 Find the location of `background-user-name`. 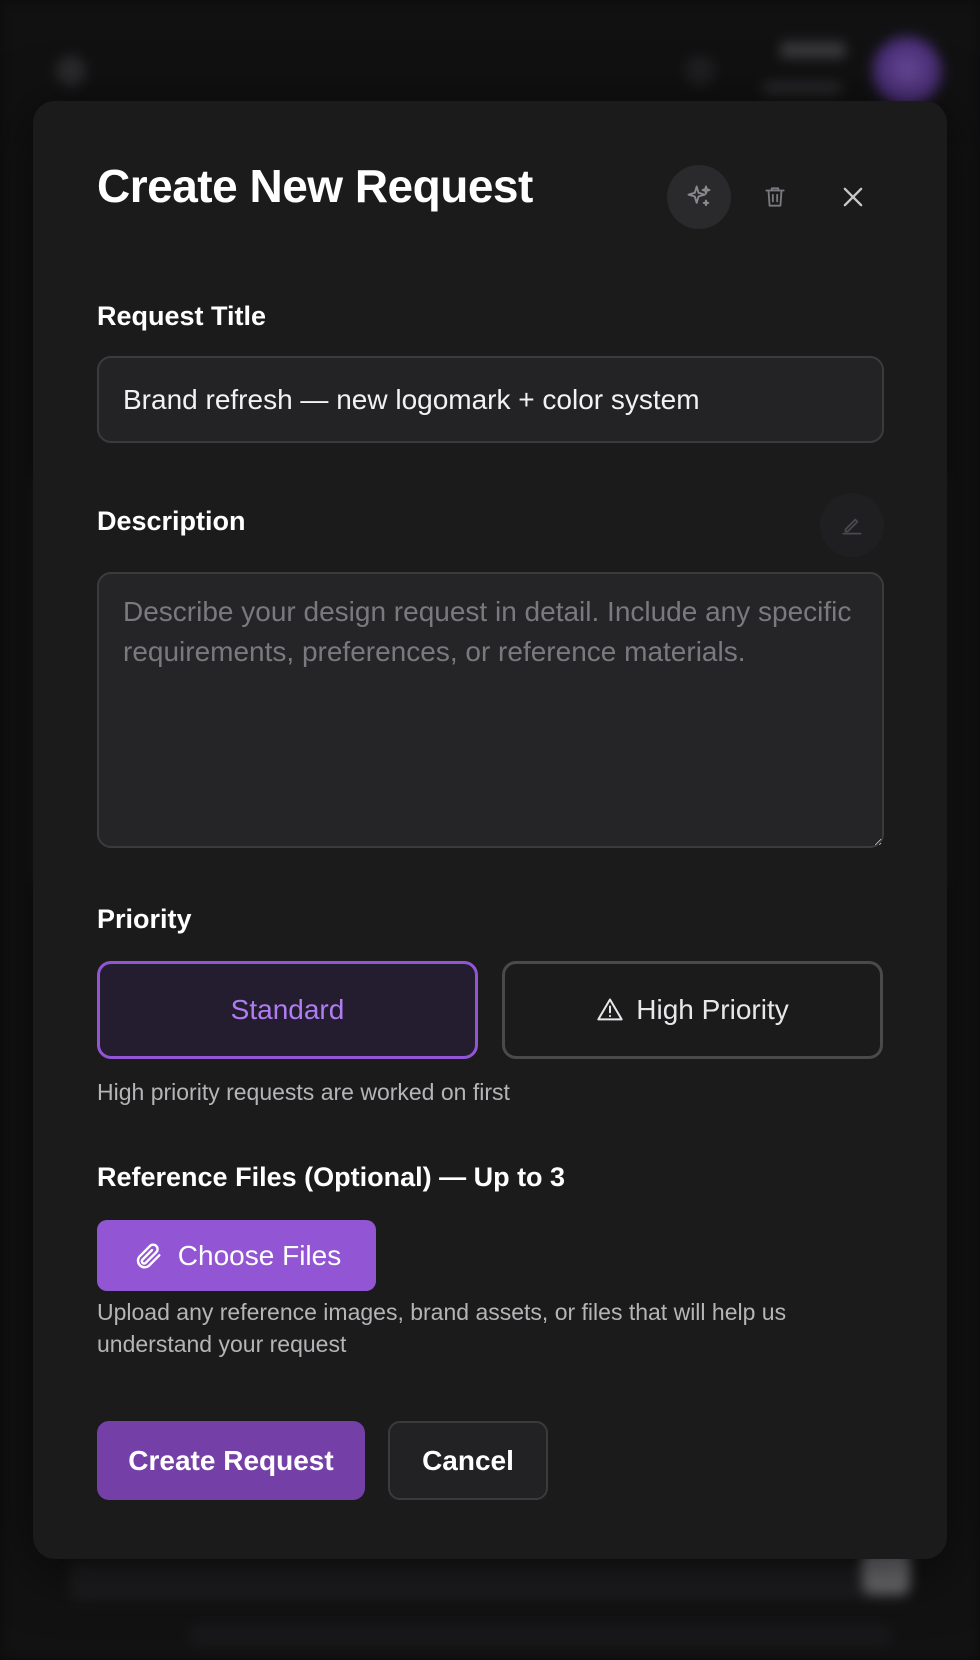

background-user-name is located at coordinates (813, 50).